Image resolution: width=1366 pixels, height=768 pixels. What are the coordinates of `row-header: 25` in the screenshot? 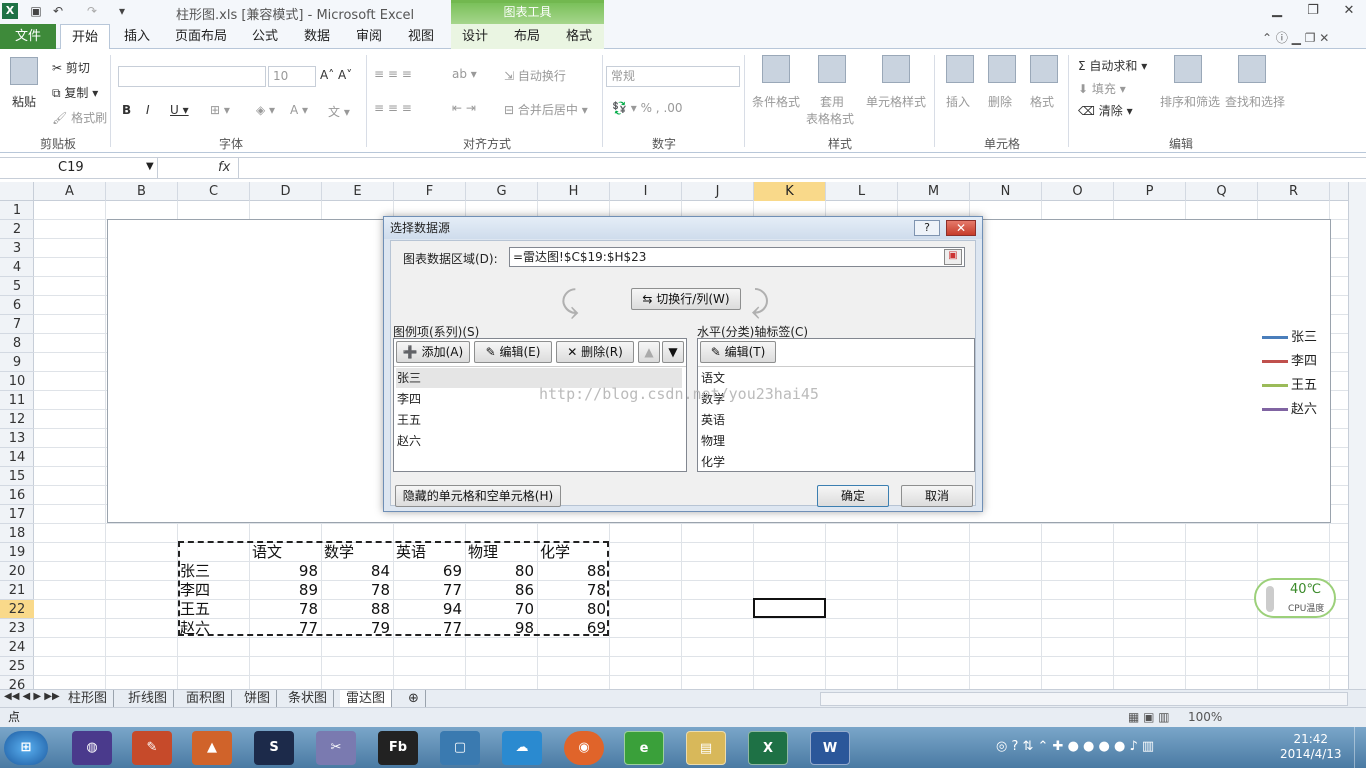 It's located at (17, 666).